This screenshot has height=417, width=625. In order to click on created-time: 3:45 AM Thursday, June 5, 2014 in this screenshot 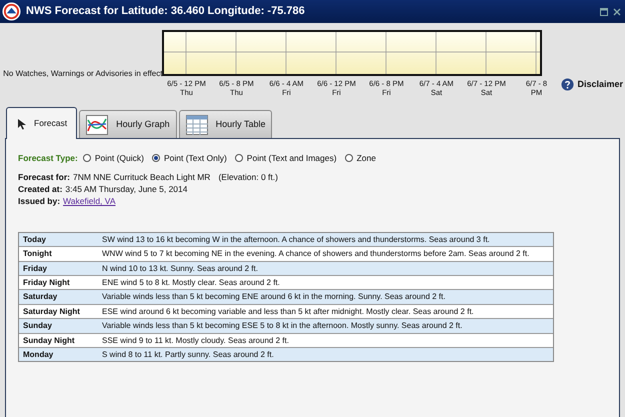, I will do `click(126, 188)`.